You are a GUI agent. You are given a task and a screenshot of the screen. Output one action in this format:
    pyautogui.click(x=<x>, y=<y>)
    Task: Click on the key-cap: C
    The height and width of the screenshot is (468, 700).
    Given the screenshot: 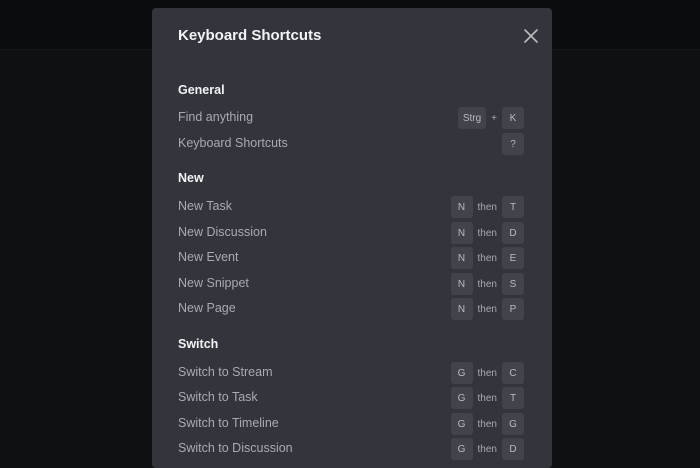 What is the action you would take?
    pyautogui.click(x=513, y=373)
    